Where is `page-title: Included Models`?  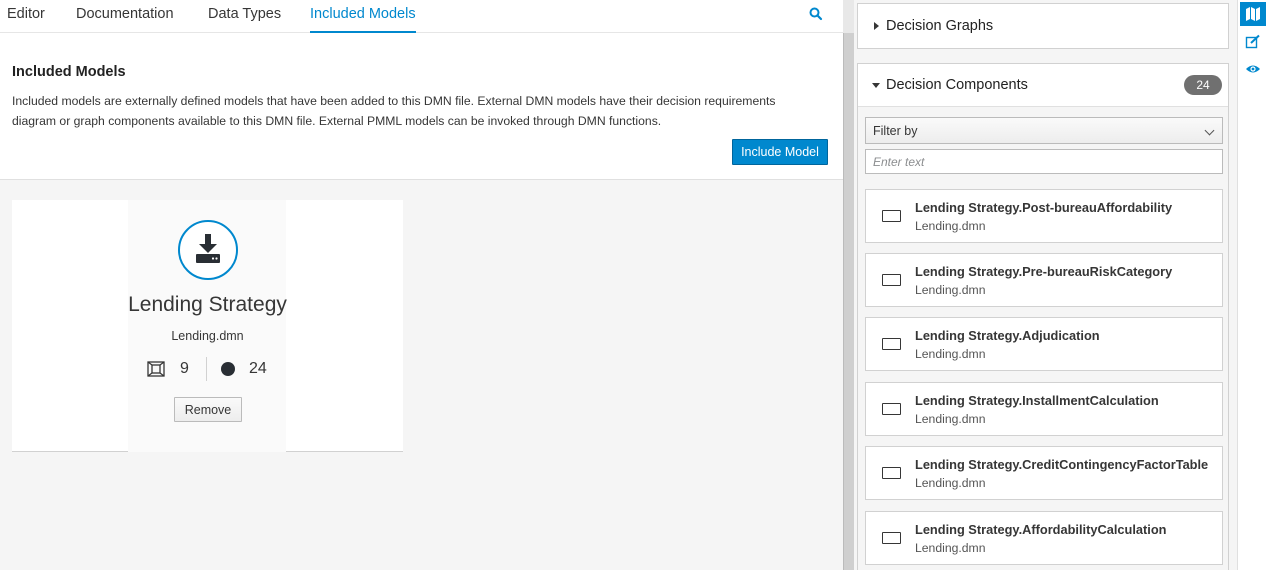
page-title: Included Models is located at coordinates (69, 72).